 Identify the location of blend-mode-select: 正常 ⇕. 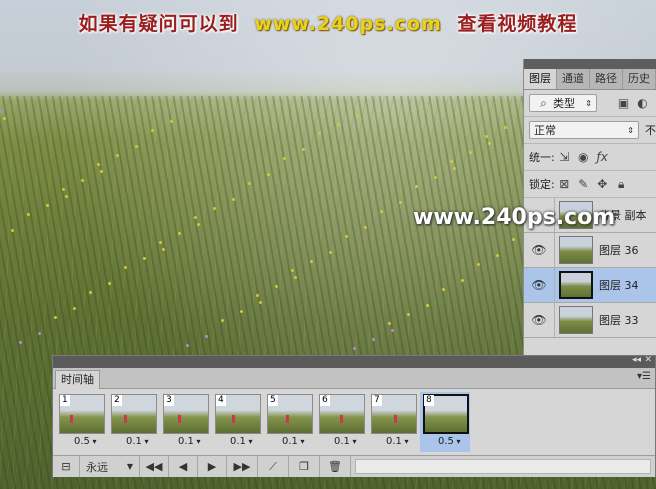
(584, 130).